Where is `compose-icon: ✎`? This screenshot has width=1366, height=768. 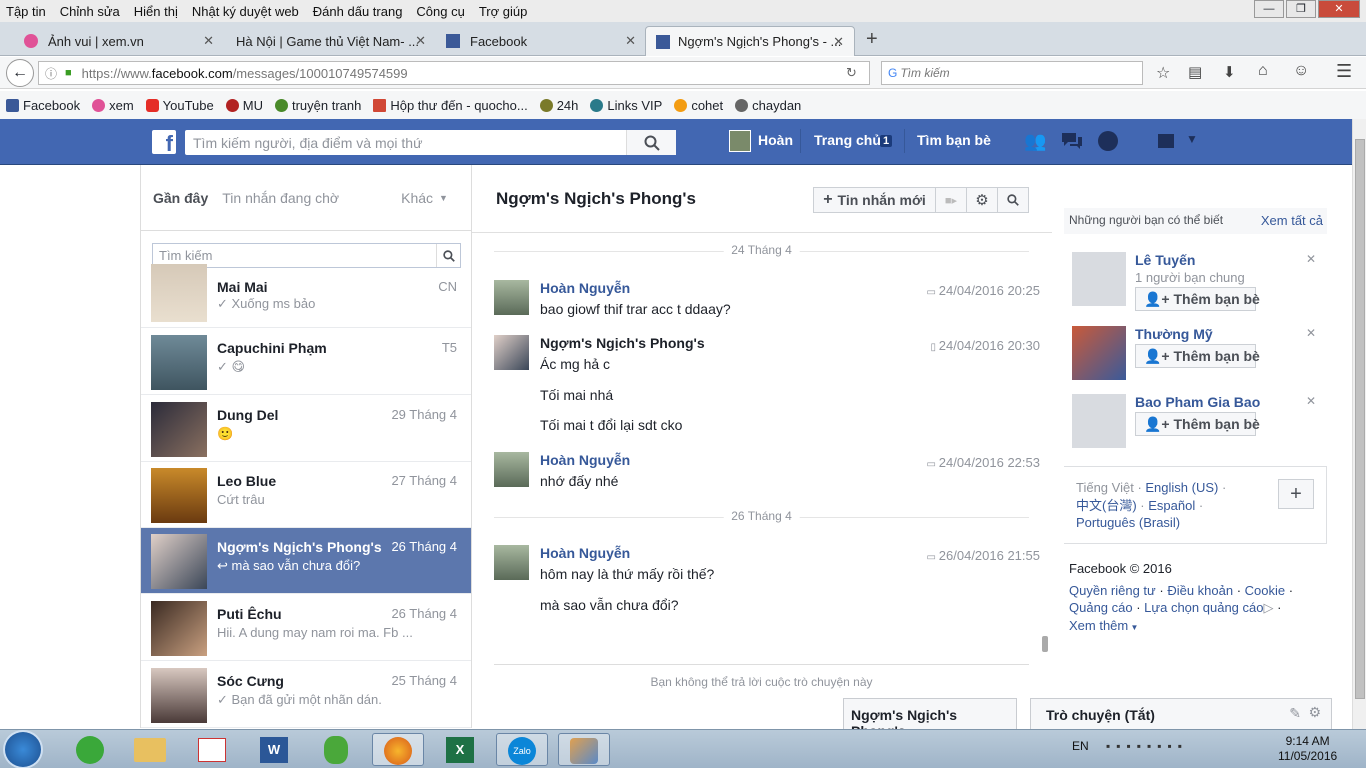
compose-icon: ✎ is located at coordinates (1295, 713).